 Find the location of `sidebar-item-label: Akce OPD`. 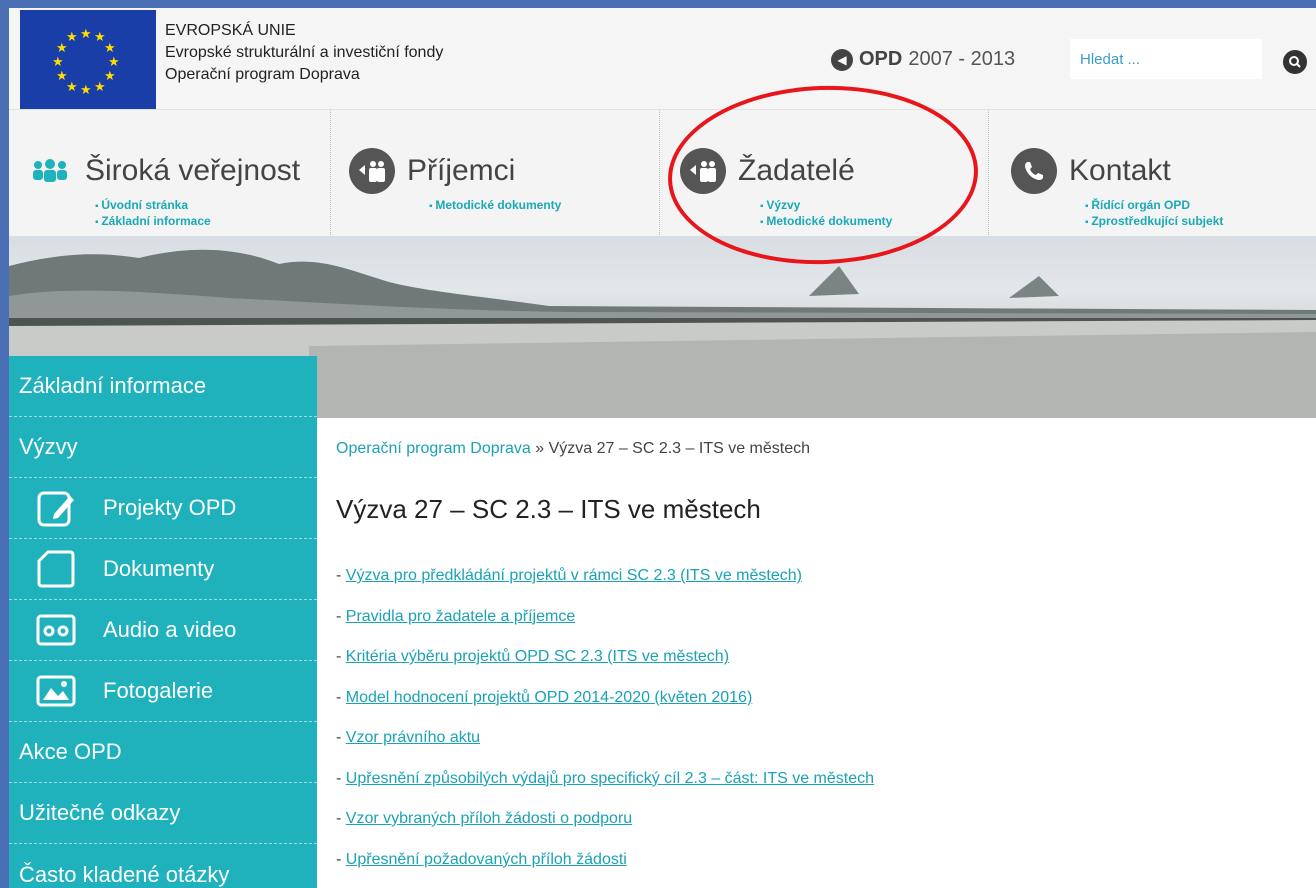

sidebar-item-label: Akce OPD is located at coordinates (70, 751).